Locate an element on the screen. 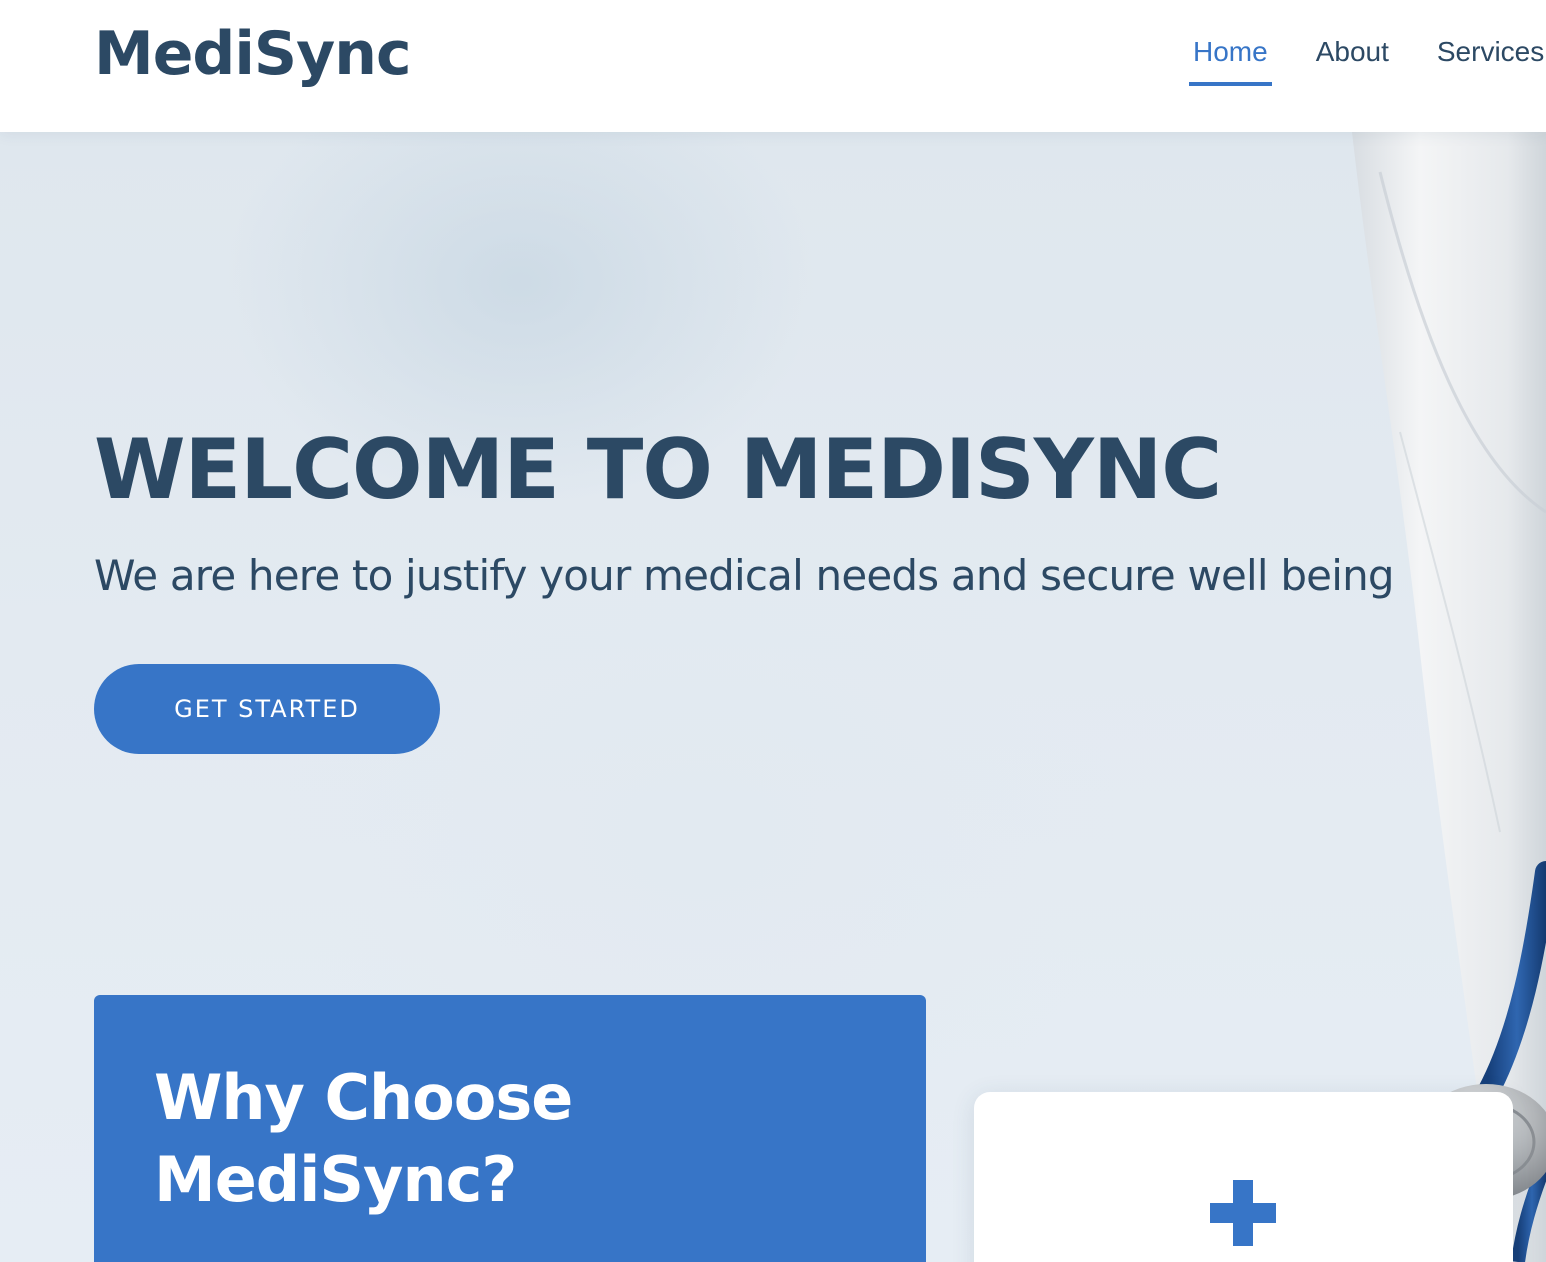  why-choose-box: Why Choose MediSync? is located at coordinates (510, 1128).